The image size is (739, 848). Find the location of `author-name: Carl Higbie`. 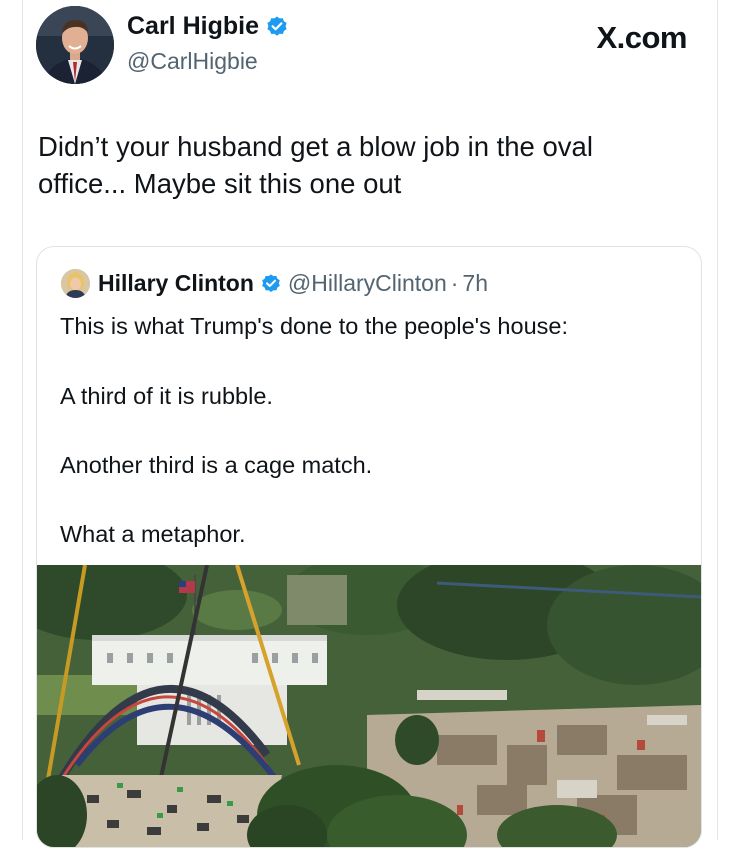

author-name: Carl Higbie is located at coordinates (193, 26).